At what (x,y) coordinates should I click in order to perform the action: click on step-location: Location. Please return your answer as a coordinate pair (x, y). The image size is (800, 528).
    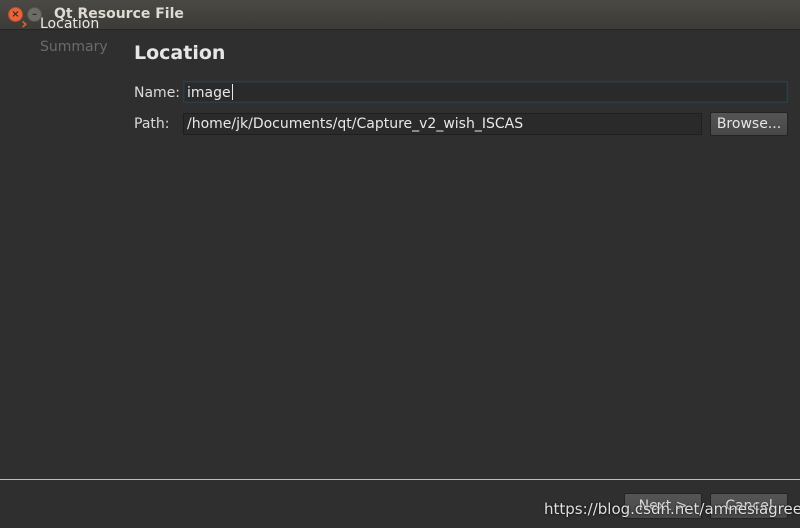
    Looking at the image, I should click on (70, 24).